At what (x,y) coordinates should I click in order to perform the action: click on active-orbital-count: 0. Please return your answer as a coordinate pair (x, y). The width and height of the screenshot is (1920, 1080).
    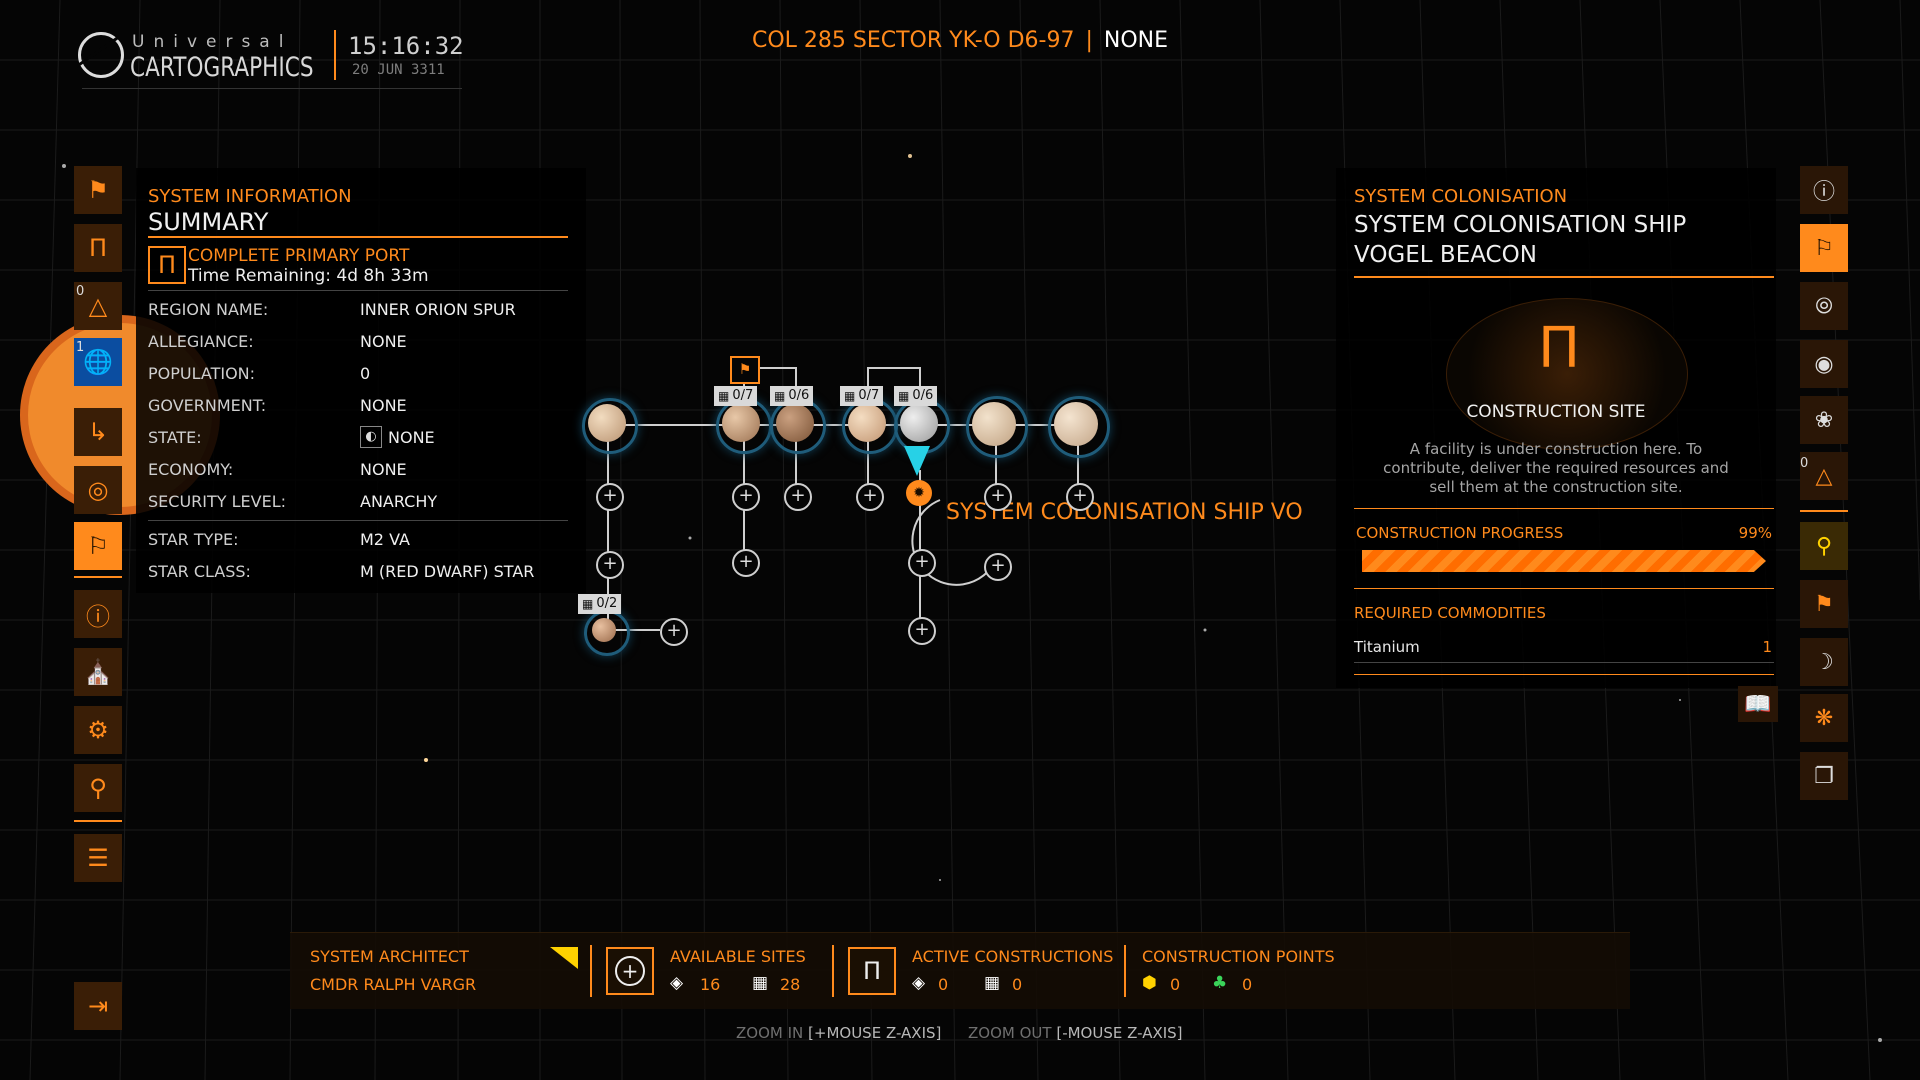
    Looking at the image, I should click on (943, 984).